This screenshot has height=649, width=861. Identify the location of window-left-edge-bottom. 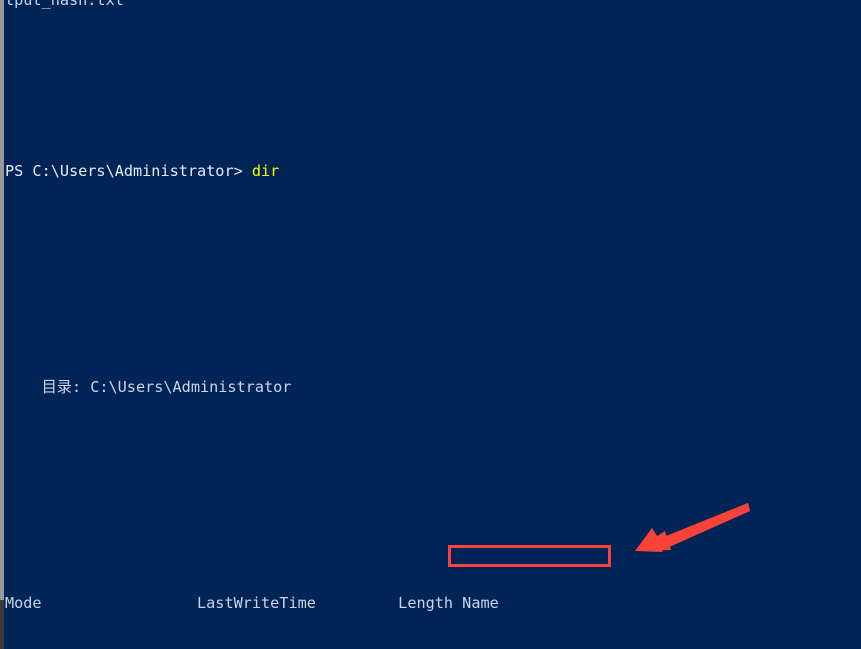
(2, 624).